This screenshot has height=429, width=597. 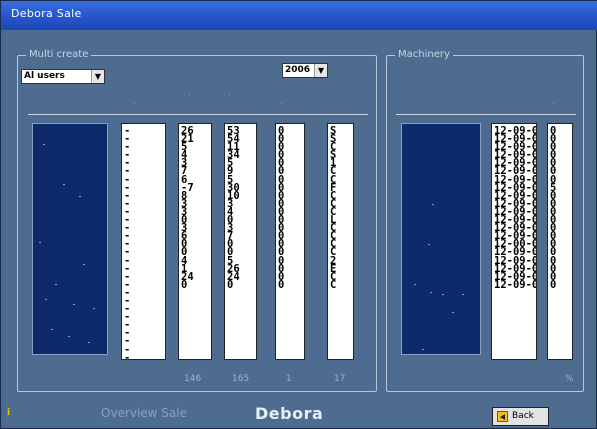 I want to click on machinery-footer: %, so click(x=569, y=379).